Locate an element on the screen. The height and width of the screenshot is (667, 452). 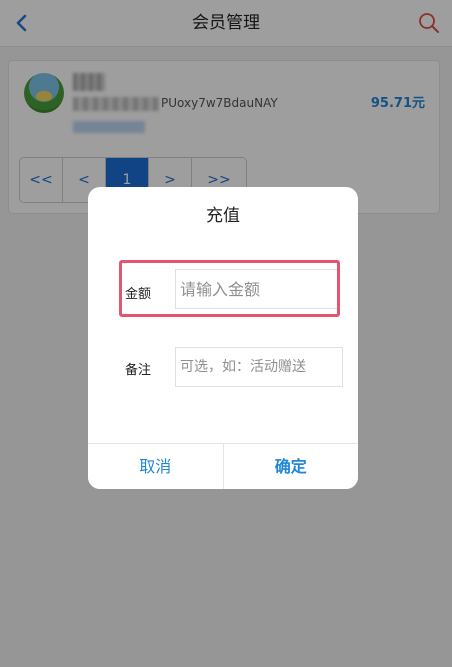
dialog-title: 充值 is located at coordinates (223, 216).